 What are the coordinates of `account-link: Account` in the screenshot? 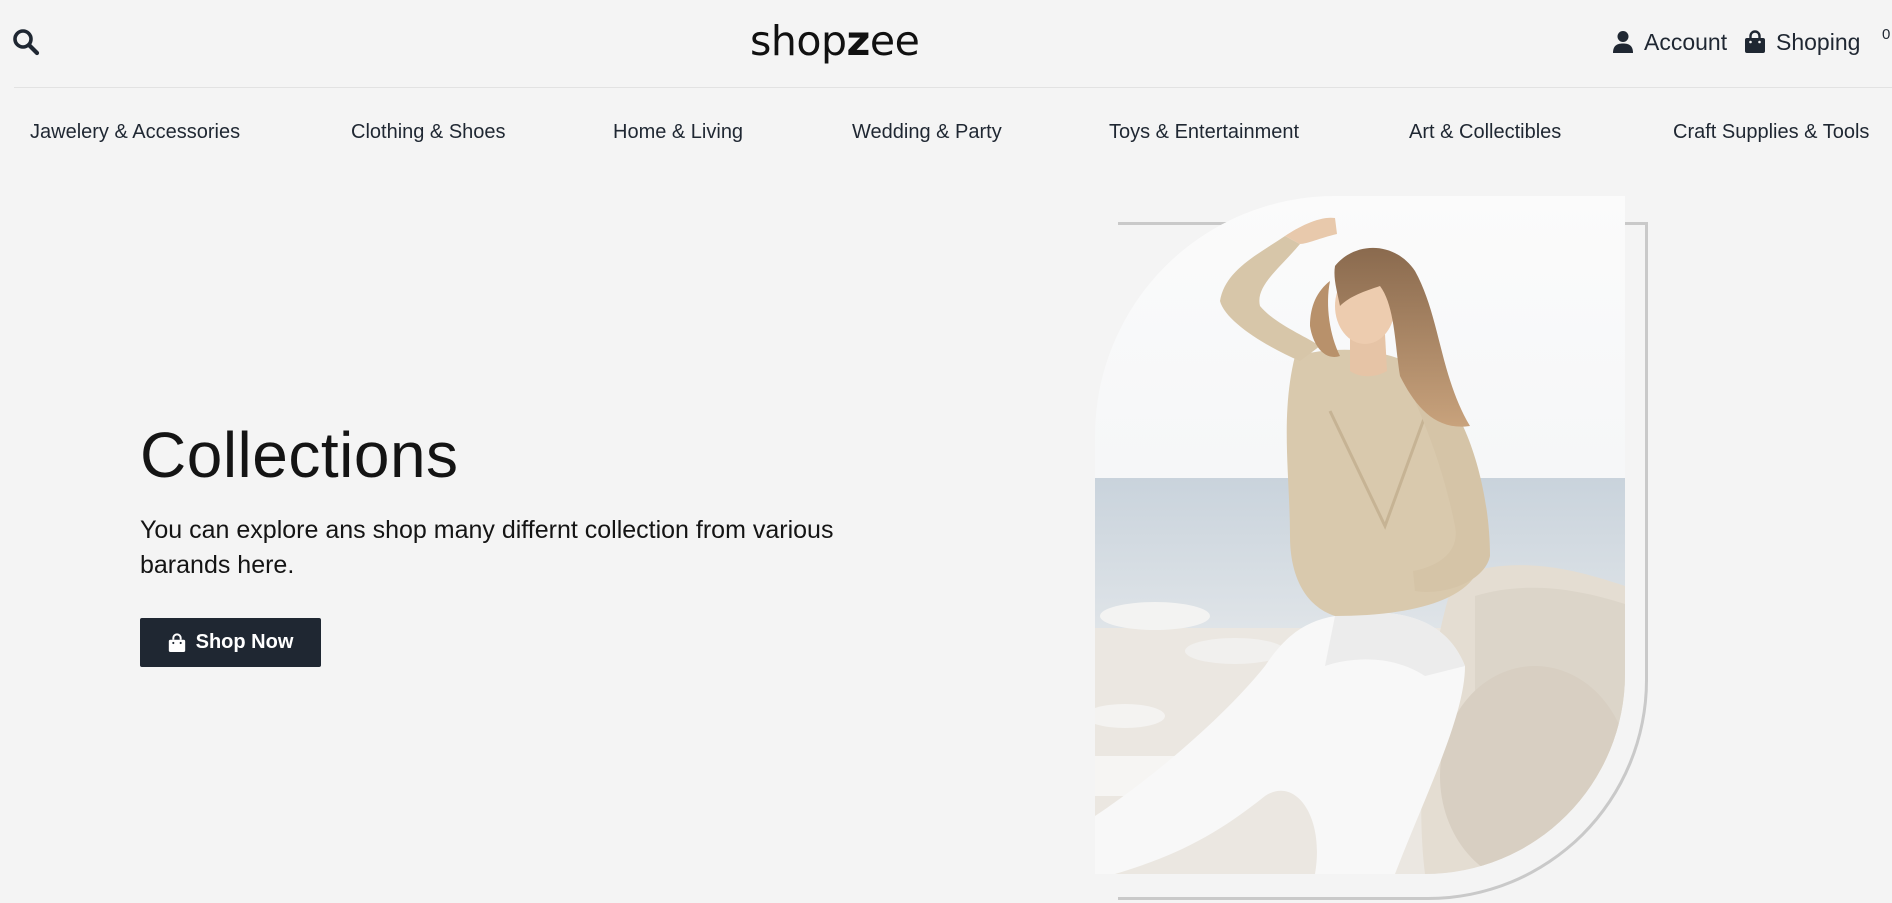 It's located at (1669, 42).